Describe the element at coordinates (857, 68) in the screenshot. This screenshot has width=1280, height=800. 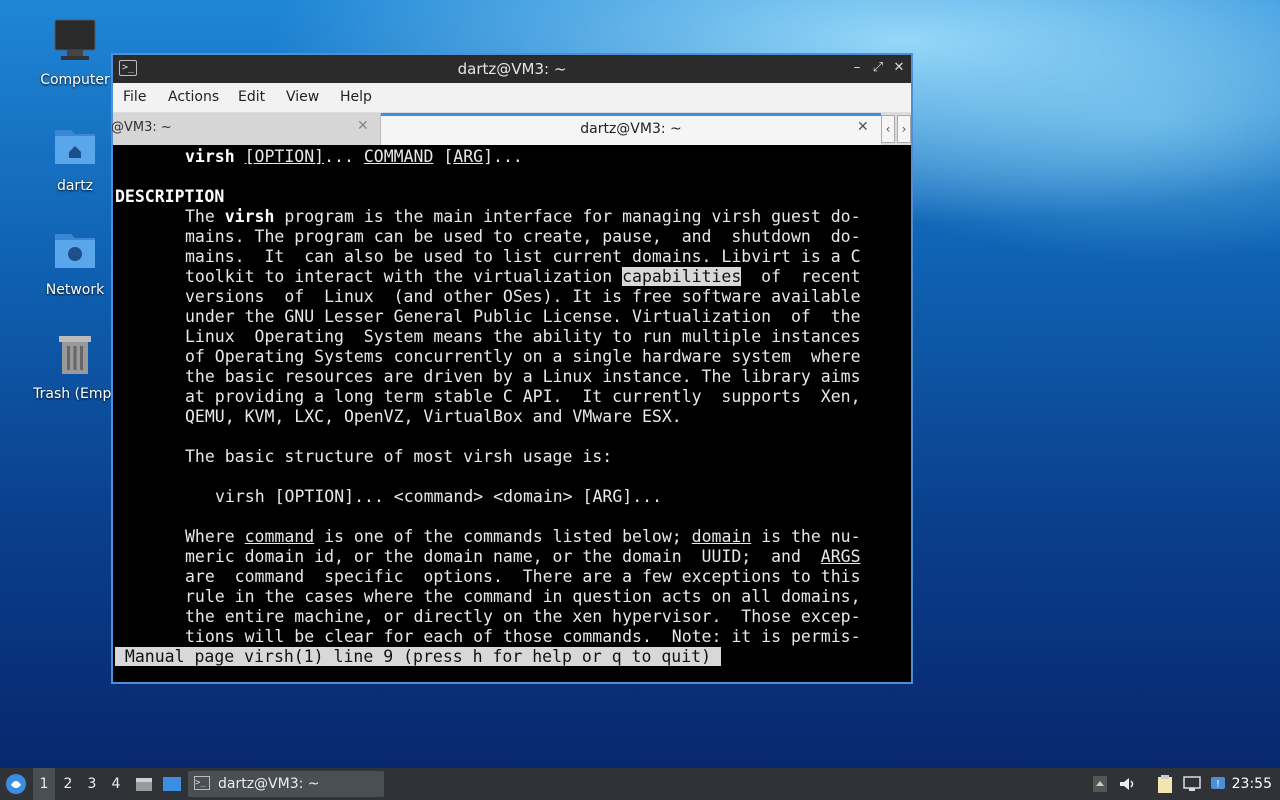
I see `minimize-button: –` at that location.